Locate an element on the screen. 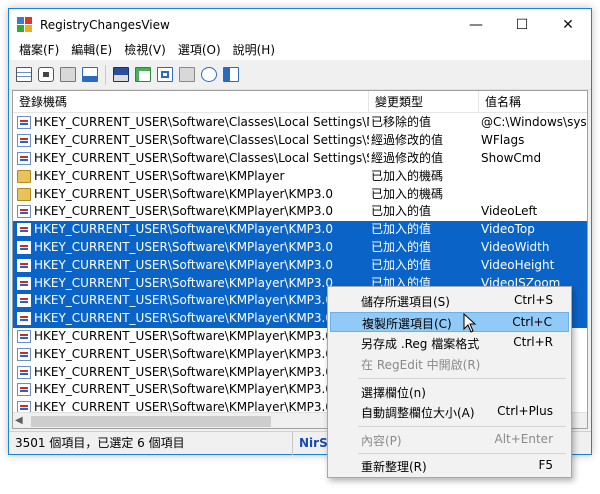 This screenshot has height=494, width=600. menu-item-shortcut: Ctrl+R is located at coordinates (533, 342).